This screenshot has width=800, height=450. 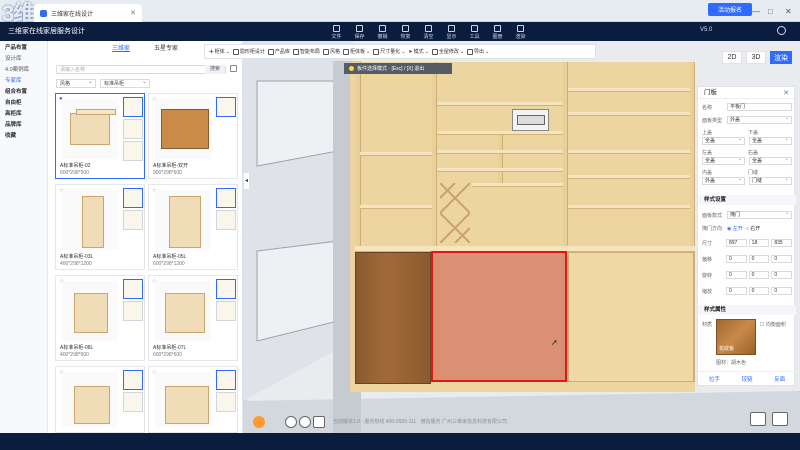 What do you see at coordinates (736, 259) in the screenshot?
I see `offset-x-field: 0` at bounding box center [736, 259].